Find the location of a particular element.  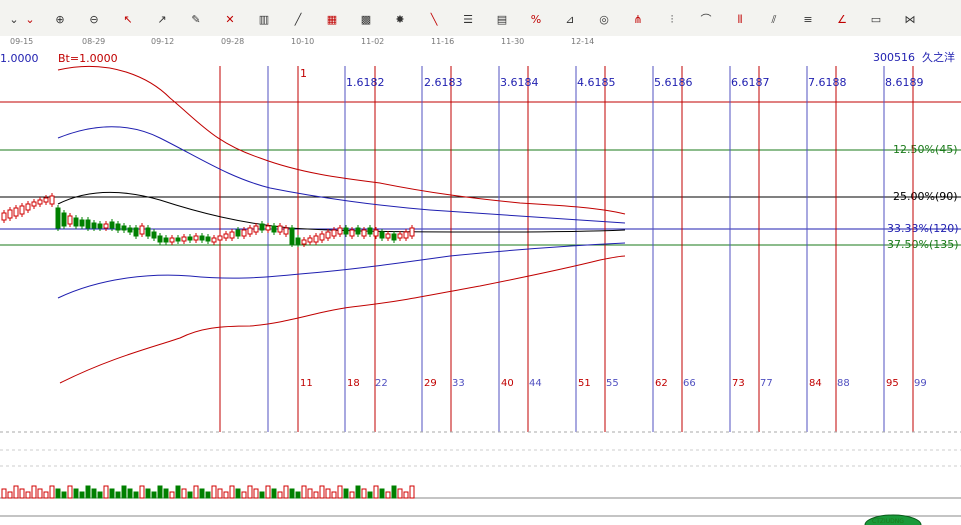

cycle-label: 33 is located at coordinates (458, 383).